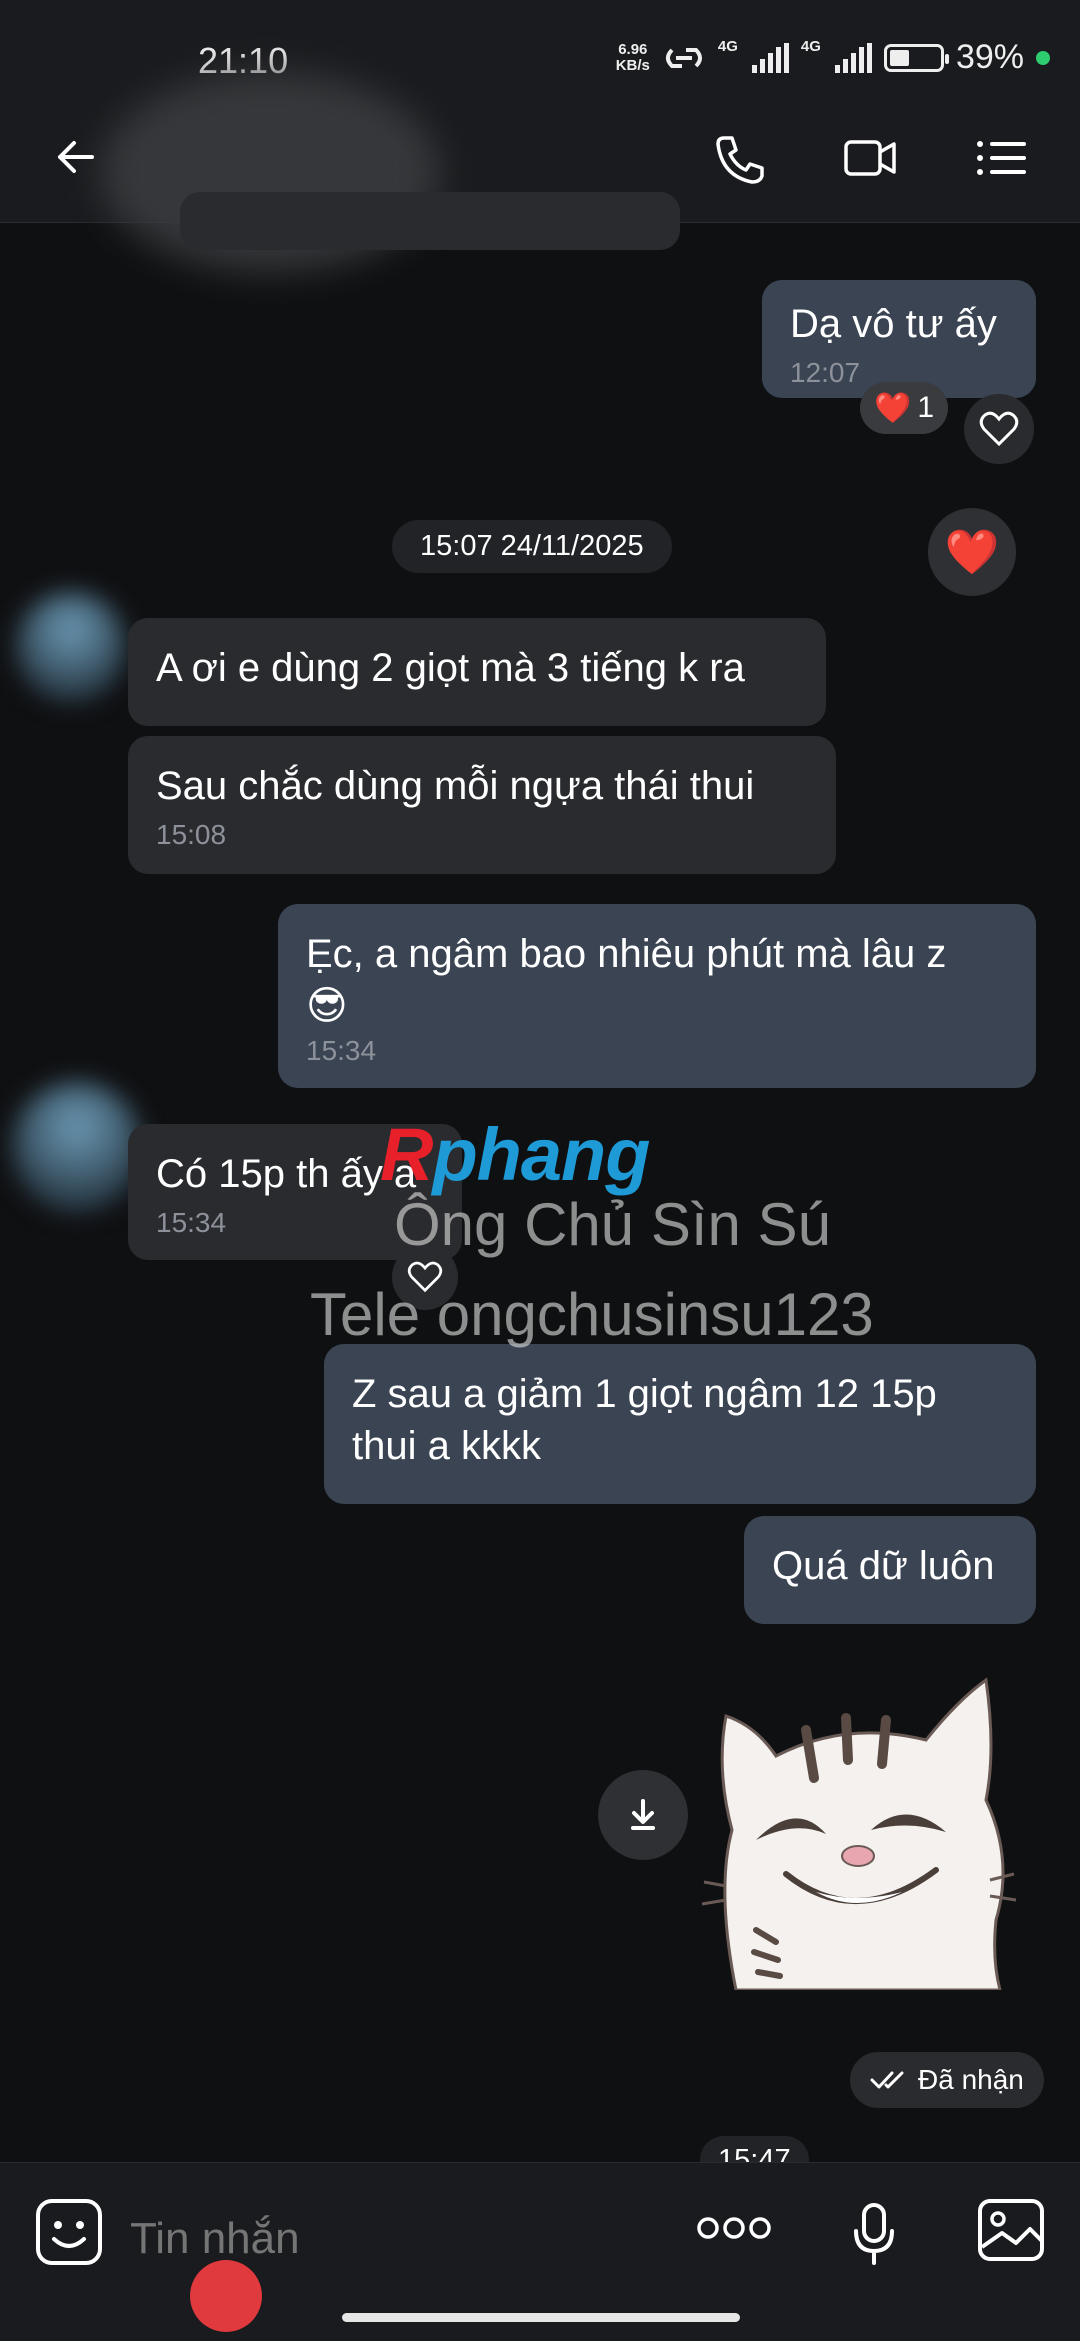 Image resolution: width=1080 pixels, height=2341 pixels. Describe the element at coordinates (883, 1566) in the screenshot. I see `message-text: Quá dữ luôn` at that location.